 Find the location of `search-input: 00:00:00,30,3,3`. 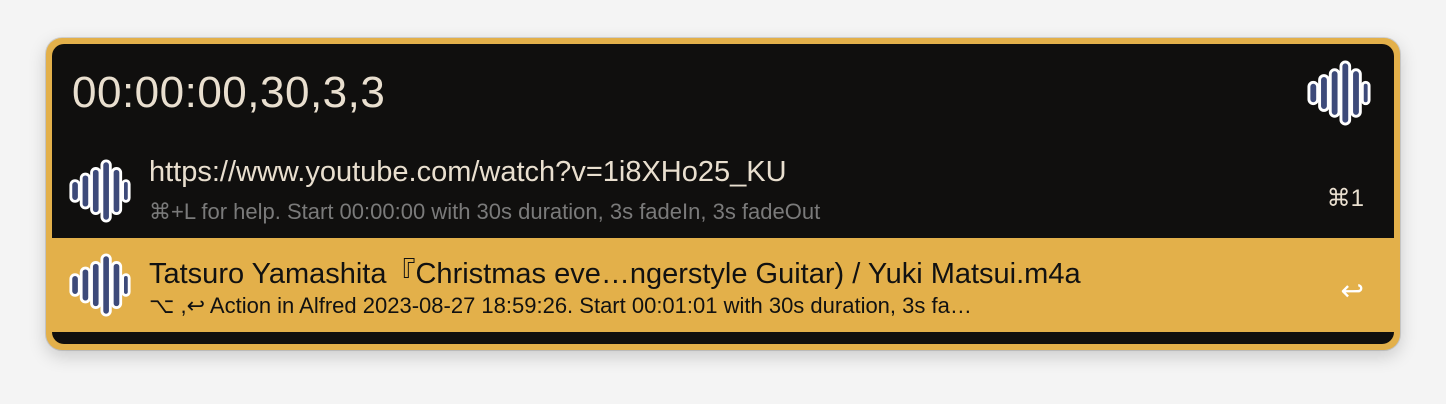

search-input: 00:00:00,30,3,3 is located at coordinates (228, 93).